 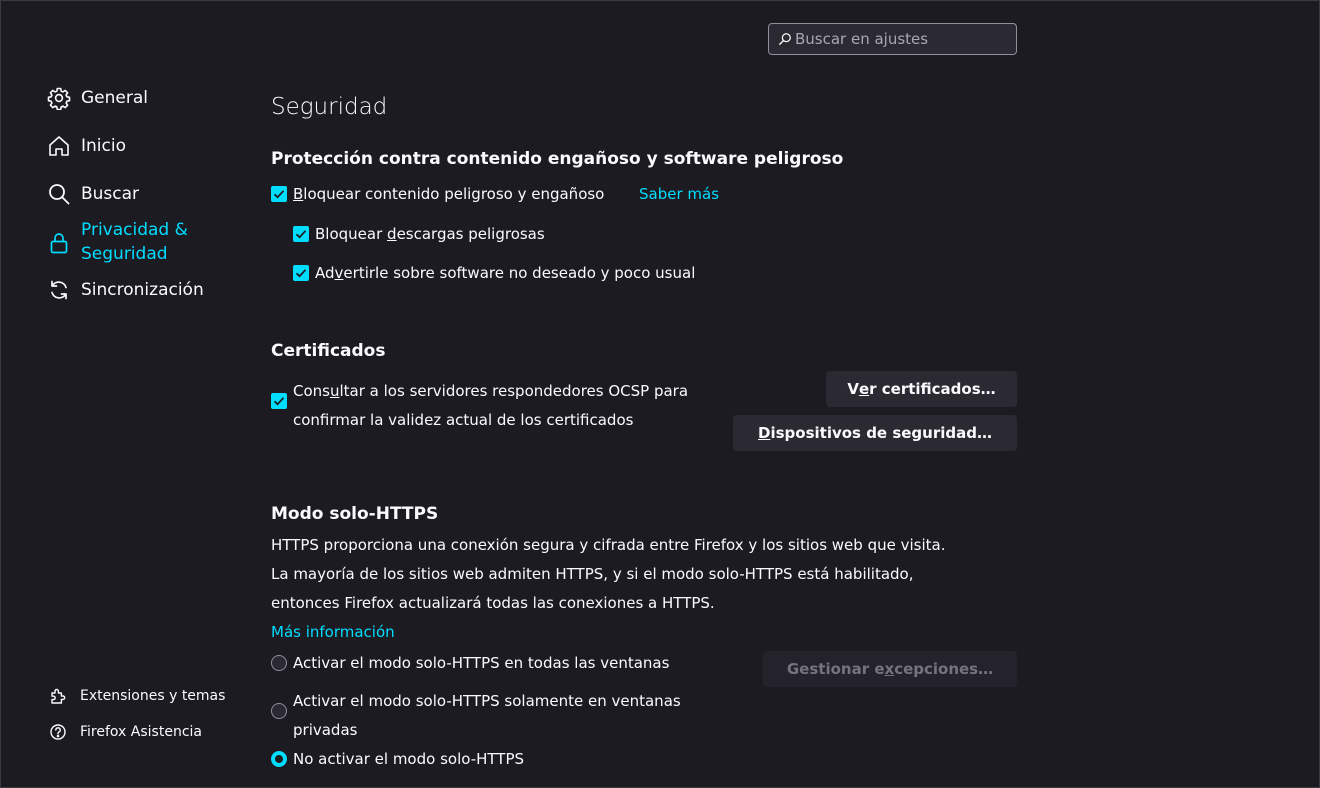 I want to click on sidebar-item-sync: Sincronización, so click(x=125, y=290).